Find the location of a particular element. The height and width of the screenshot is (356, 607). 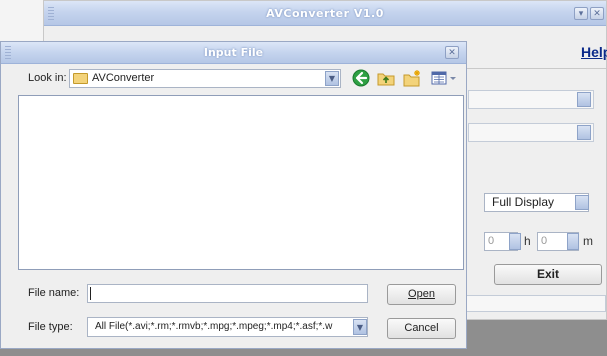

up-folder-button is located at coordinates (385, 77).